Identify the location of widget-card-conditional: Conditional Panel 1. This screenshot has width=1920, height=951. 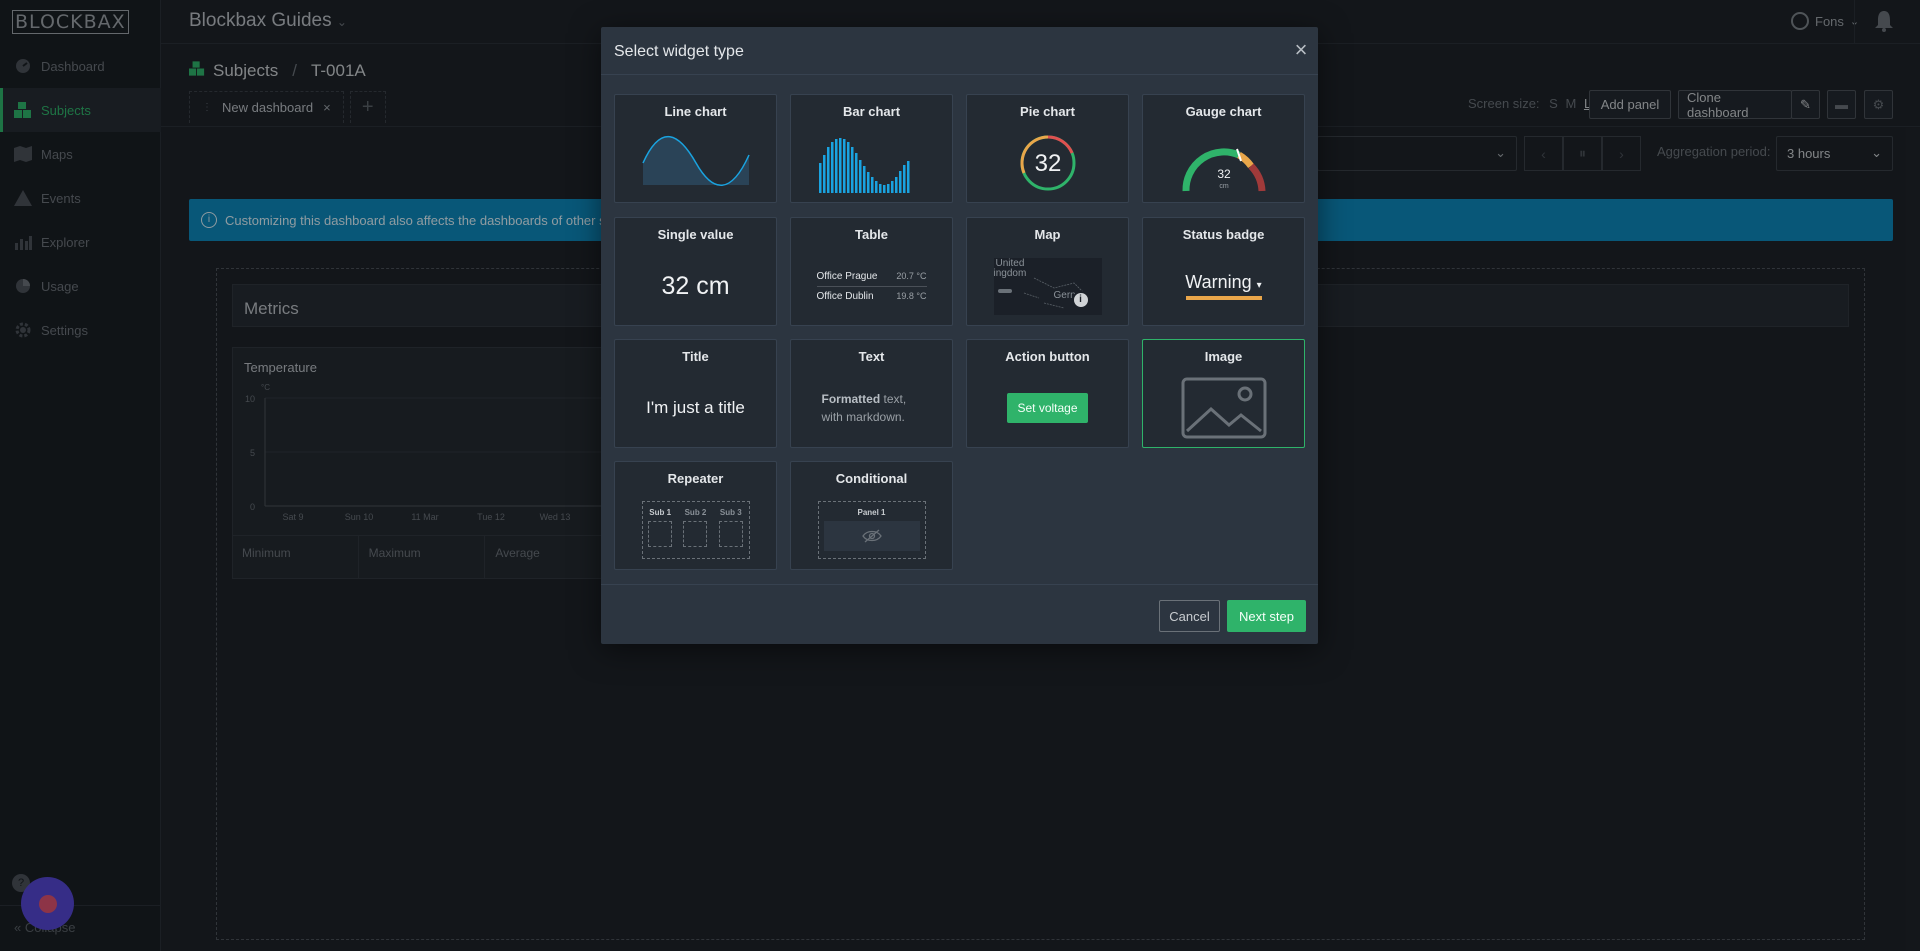
(871, 515).